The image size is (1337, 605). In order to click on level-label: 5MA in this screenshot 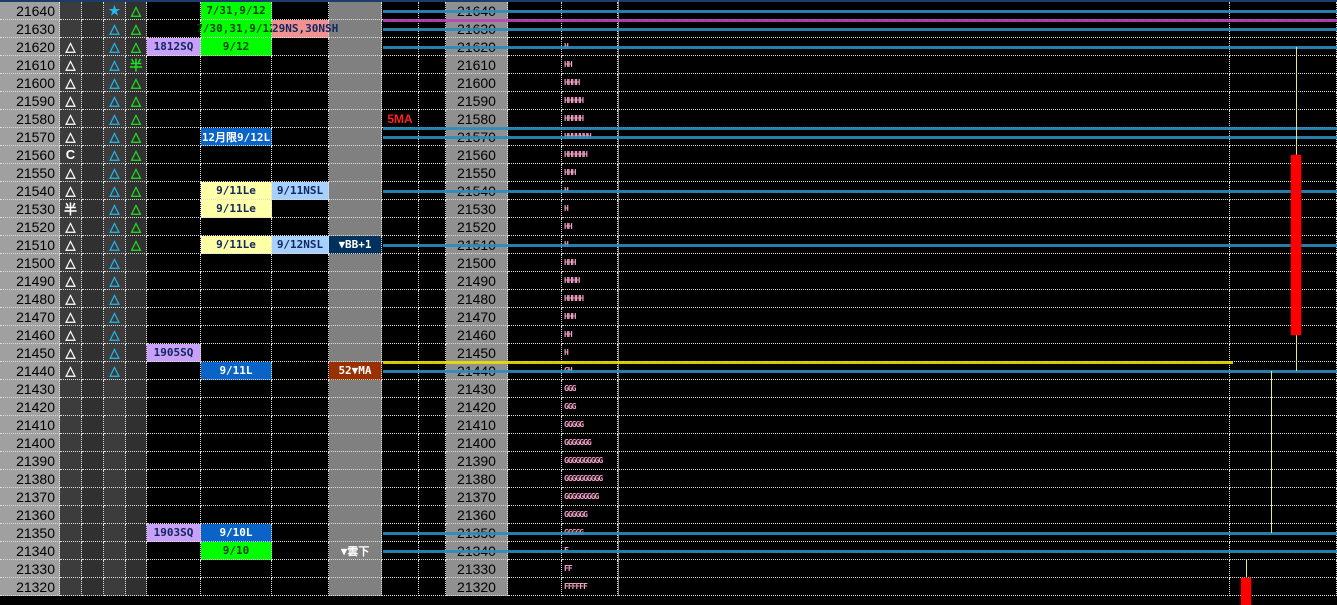, I will do `click(400, 119)`.